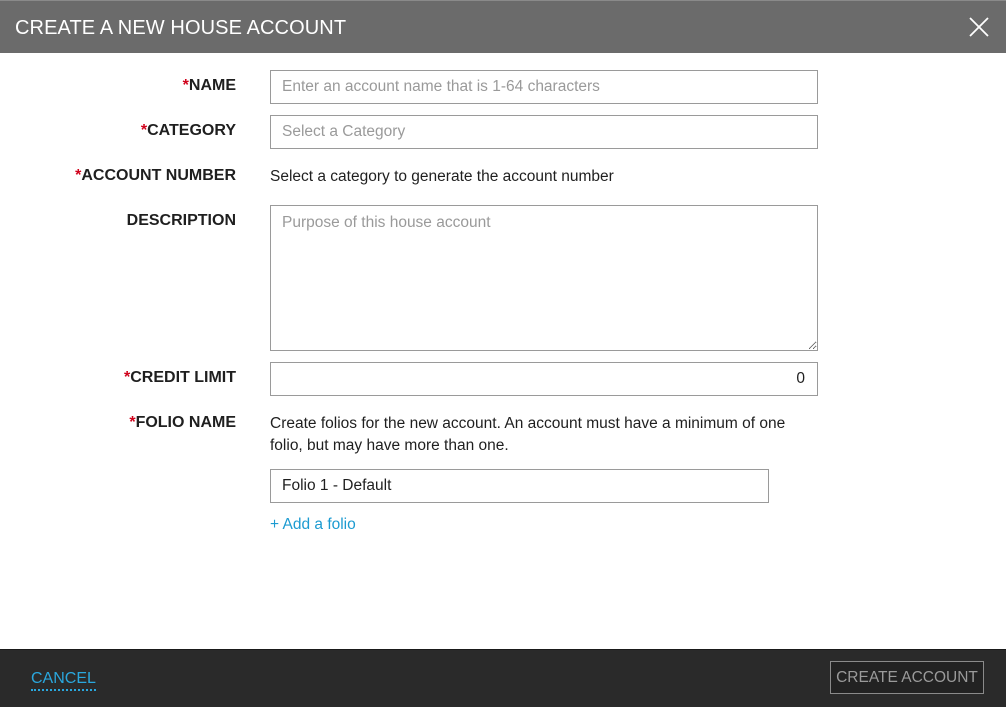 Image resolution: width=1006 pixels, height=707 pixels. Describe the element at coordinates (544, 87) in the screenshot. I see `name-input` at that location.